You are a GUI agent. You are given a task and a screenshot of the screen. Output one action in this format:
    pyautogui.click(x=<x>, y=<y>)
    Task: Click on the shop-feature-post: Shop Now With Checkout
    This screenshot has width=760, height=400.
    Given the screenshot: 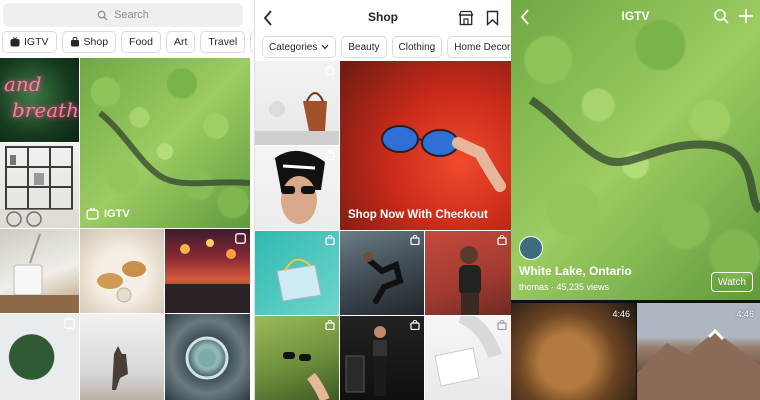 What is the action you would take?
    pyautogui.click(x=425, y=145)
    